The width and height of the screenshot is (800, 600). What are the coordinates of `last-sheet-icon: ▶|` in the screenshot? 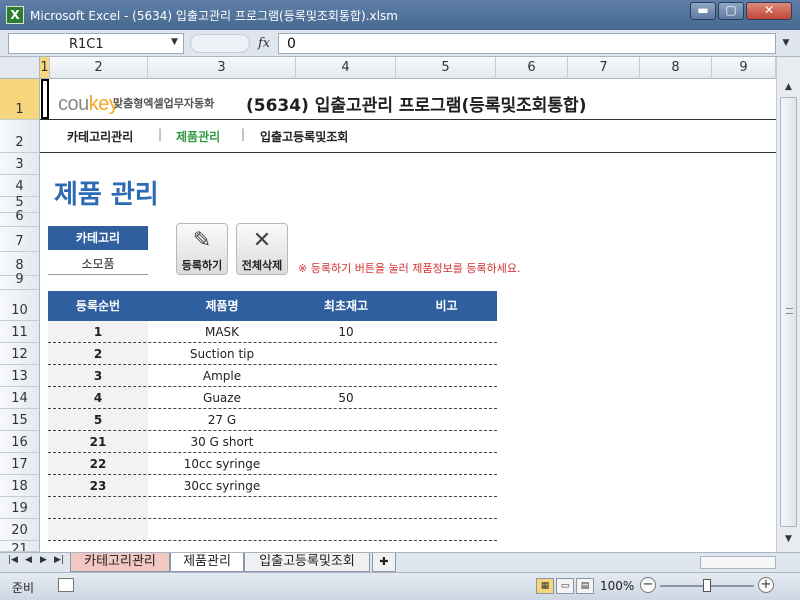 It's located at (59, 560).